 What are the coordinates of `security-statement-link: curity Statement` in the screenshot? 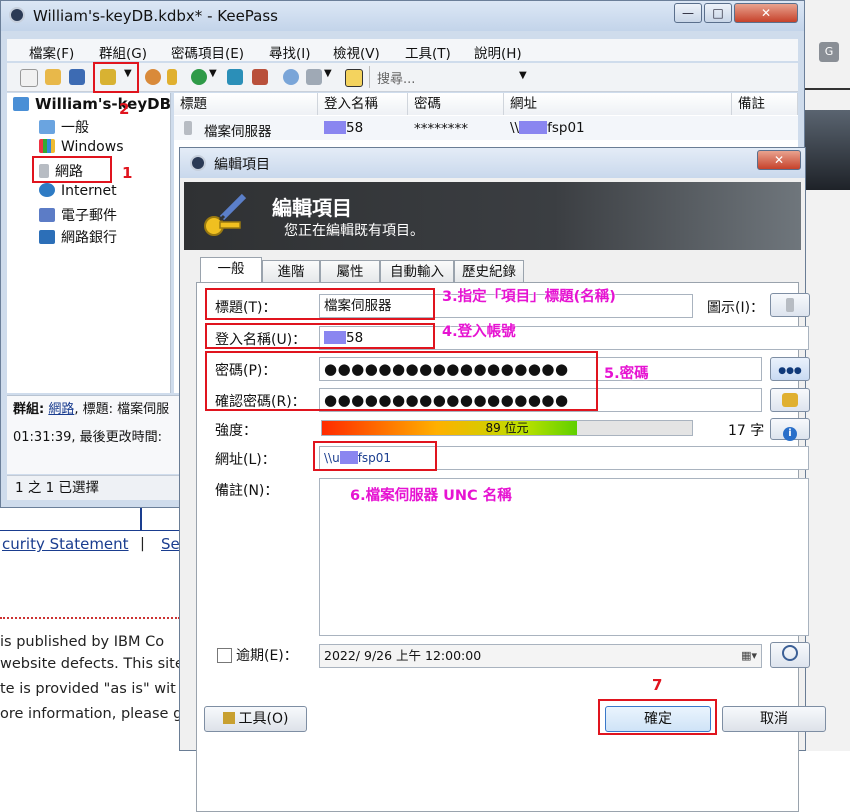 It's located at (65, 544).